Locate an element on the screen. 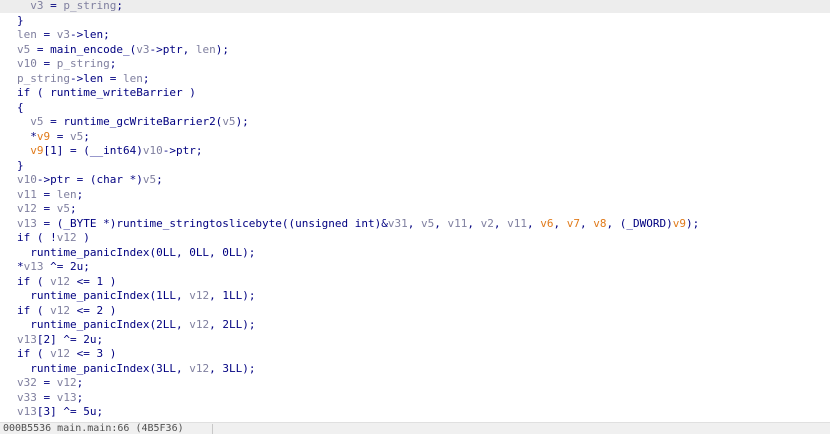  code-line: if ( v12 <= 2 ) is located at coordinates (66, 311).